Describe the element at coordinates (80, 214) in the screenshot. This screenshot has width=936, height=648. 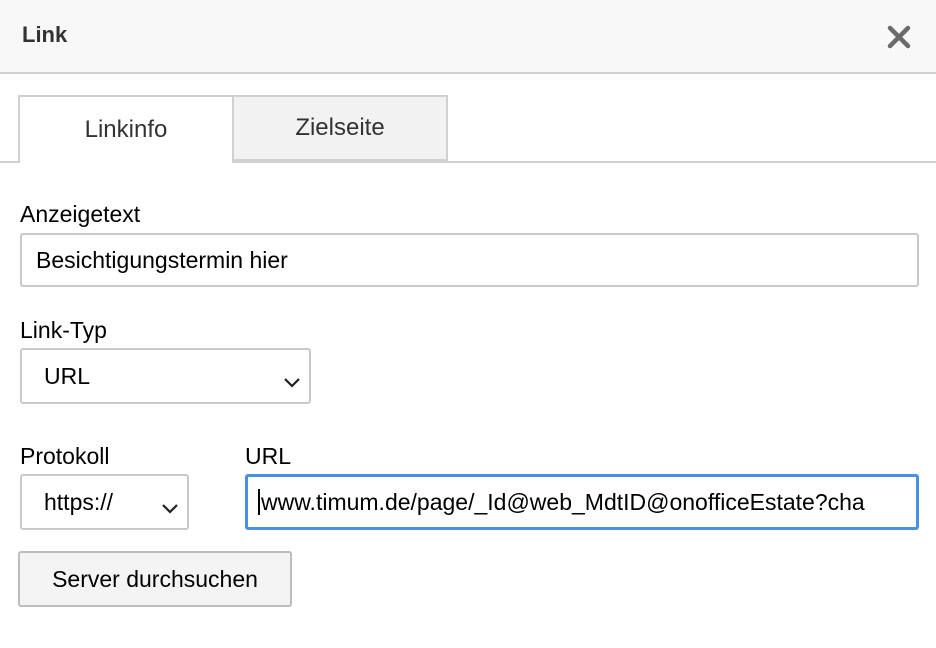
I see `display-text-label: Anzeigetext` at that location.